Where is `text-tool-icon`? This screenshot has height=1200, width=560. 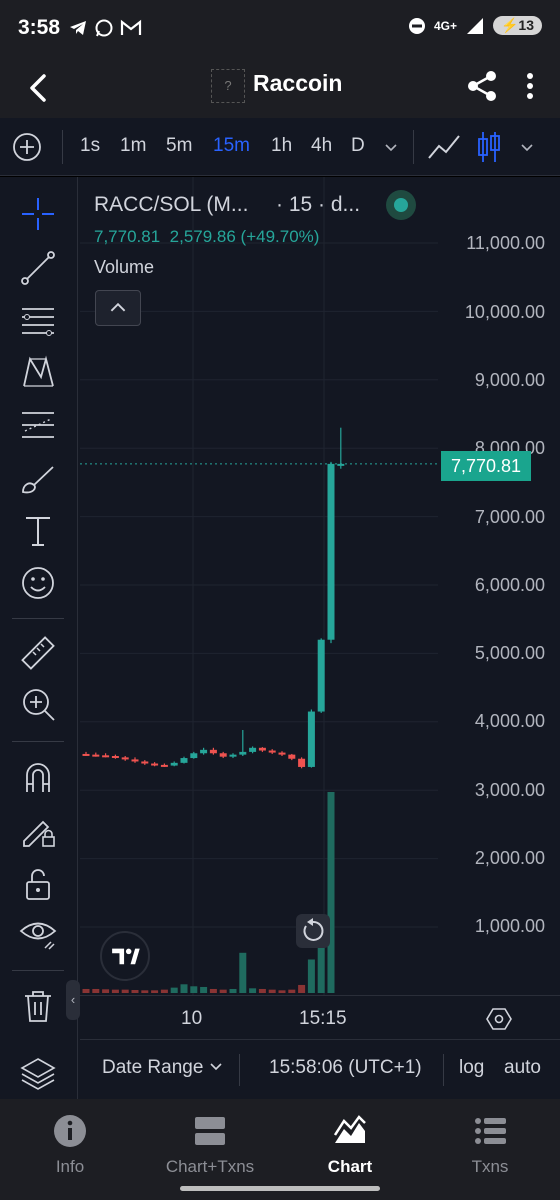 text-tool-icon is located at coordinates (38, 531).